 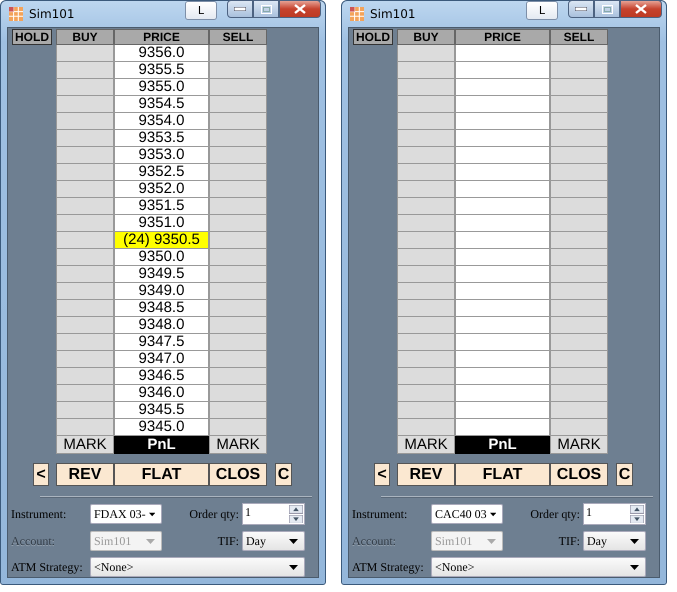 I want to click on tif-dropdown: Day, so click(x=273, y=541).